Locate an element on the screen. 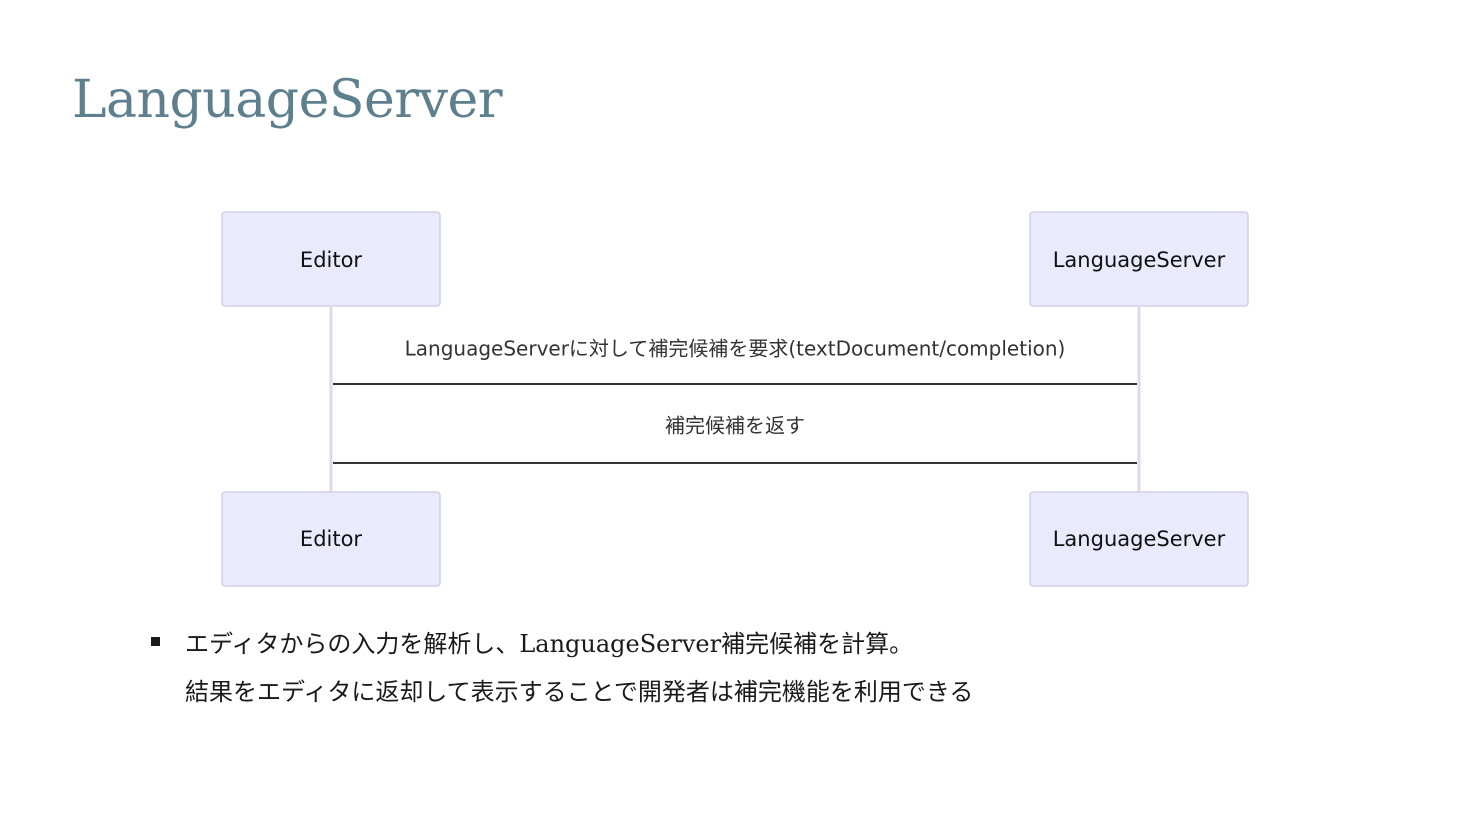  message-response: 補完候補を返す is located at coordinates (735, 439).